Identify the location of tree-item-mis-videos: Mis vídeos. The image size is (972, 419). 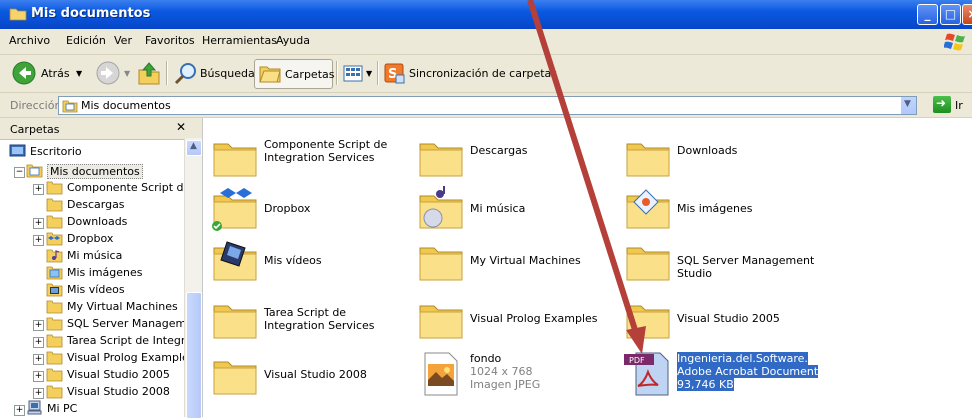
(115, 289).